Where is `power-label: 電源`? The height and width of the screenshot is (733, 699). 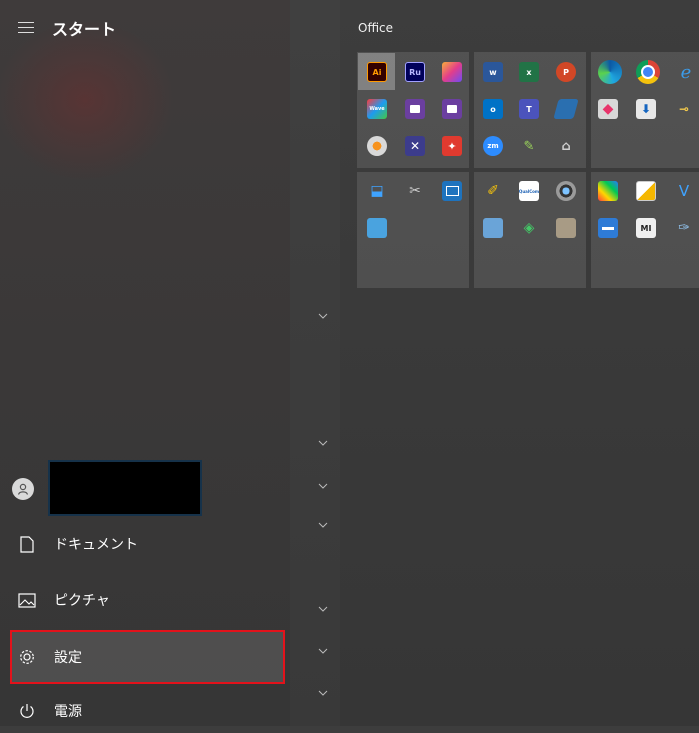 power-label: 電源 is located at coordinates (68, 712).